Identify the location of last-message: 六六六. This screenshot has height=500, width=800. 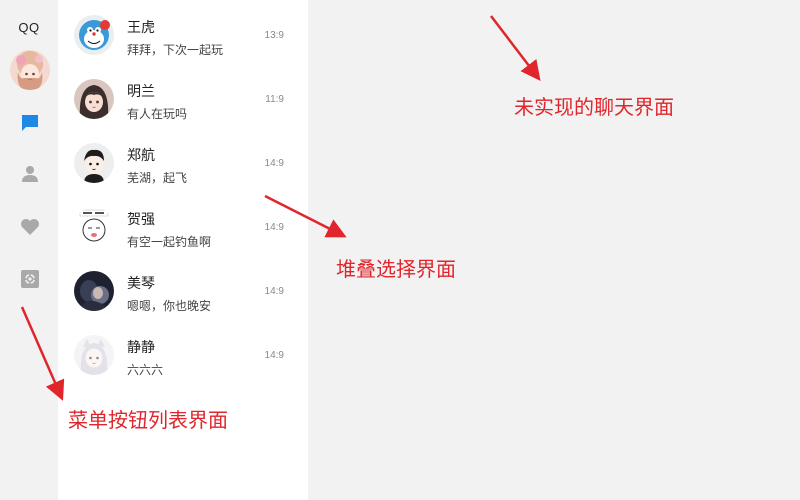
(145, 370).